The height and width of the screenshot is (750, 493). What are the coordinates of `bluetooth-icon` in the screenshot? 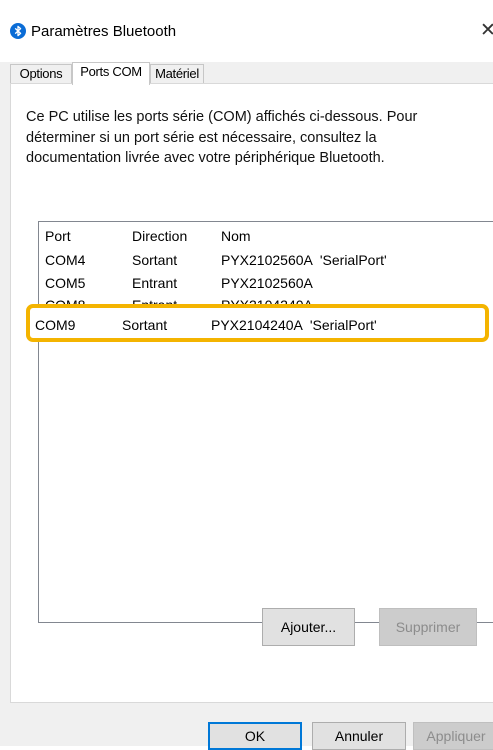 It's located at (18, 31).